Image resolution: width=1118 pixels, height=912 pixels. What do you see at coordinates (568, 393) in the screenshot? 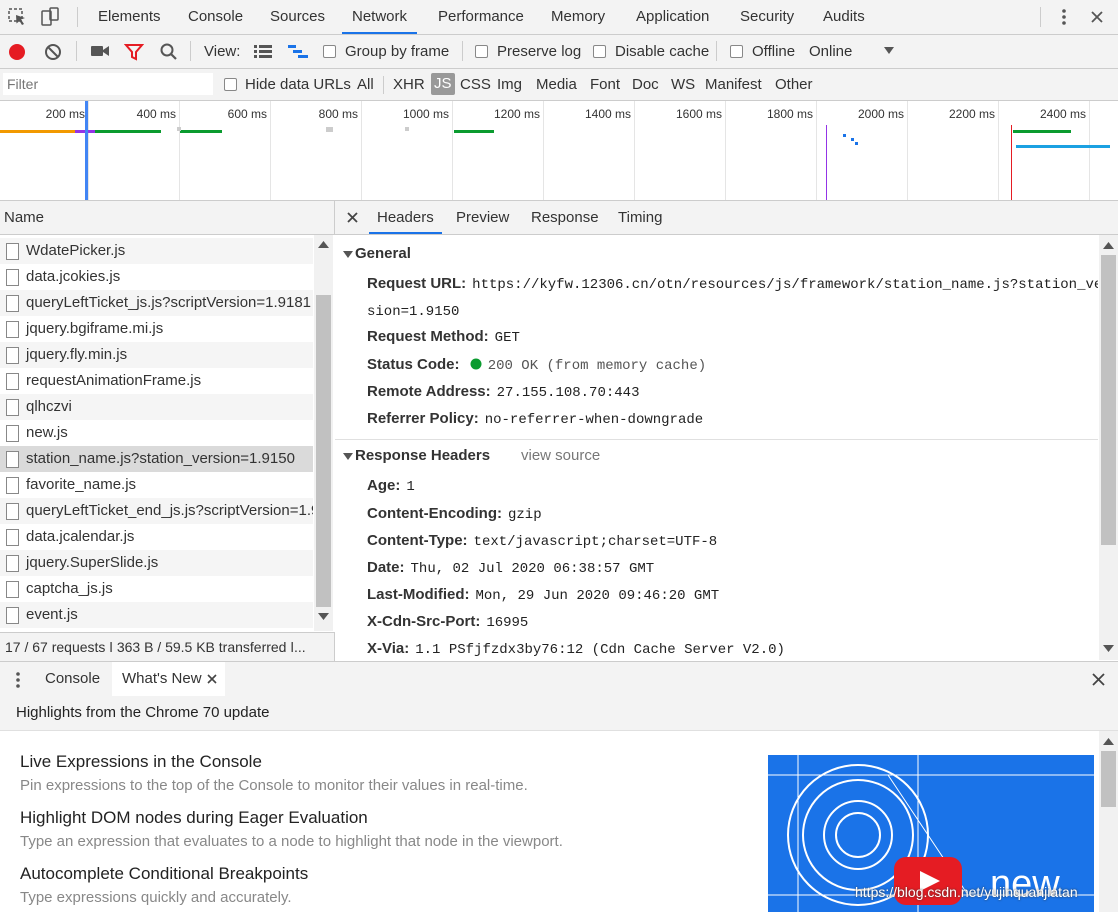
I see `remote-address-value: 27.155.108.70:443` at bounding box center [568, 393].